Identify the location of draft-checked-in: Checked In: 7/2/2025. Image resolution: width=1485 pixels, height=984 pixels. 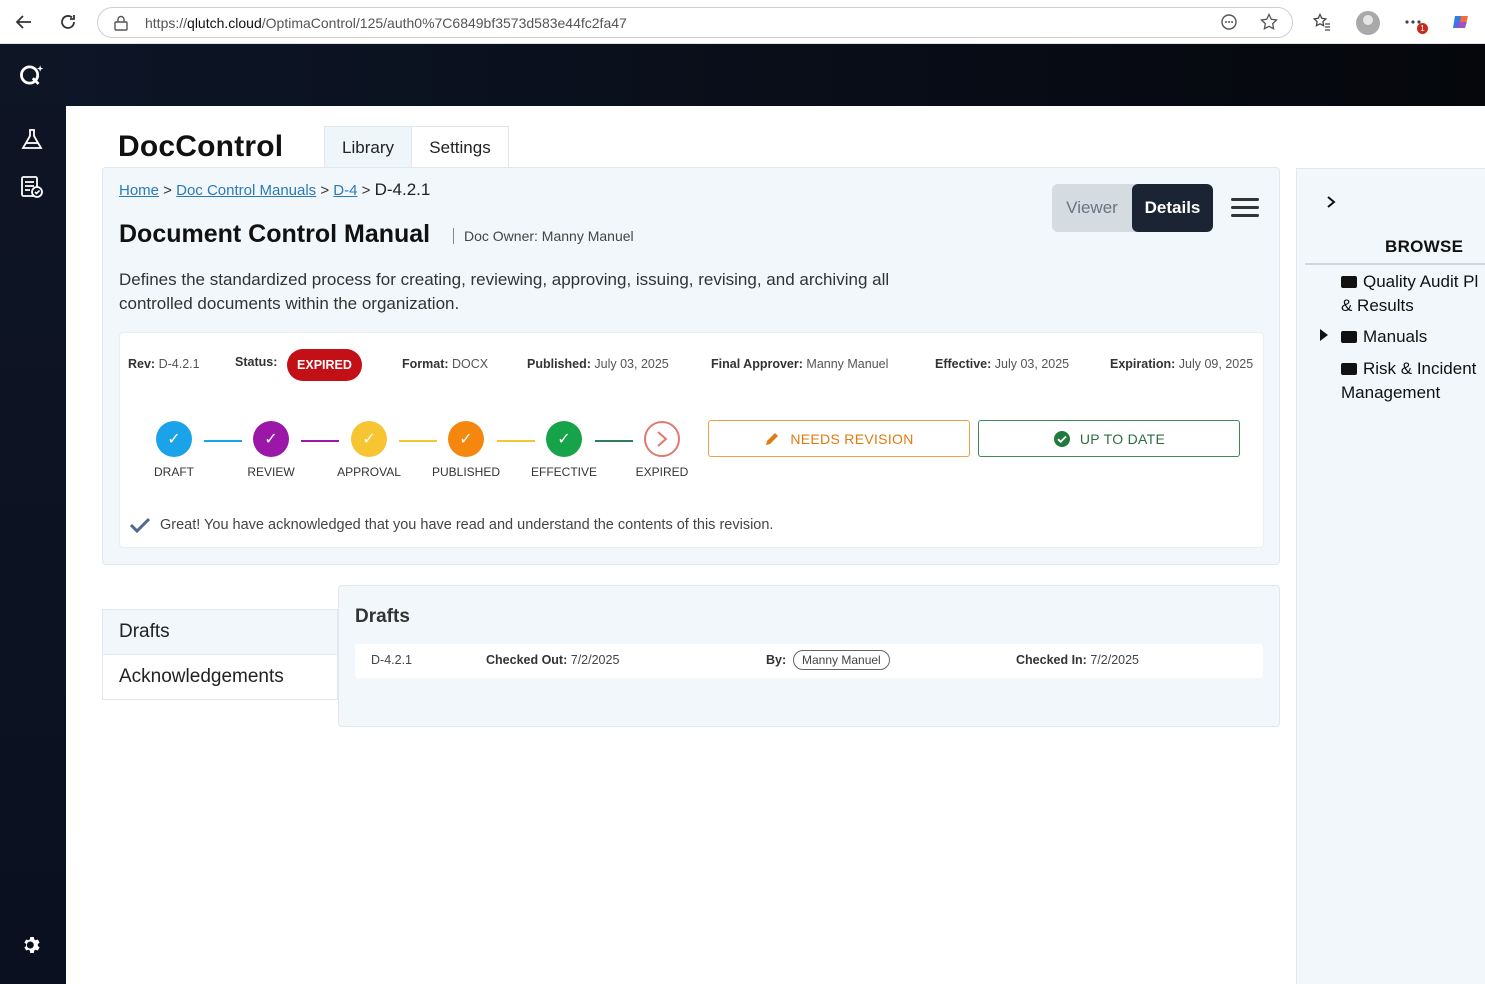
(1078, 660).